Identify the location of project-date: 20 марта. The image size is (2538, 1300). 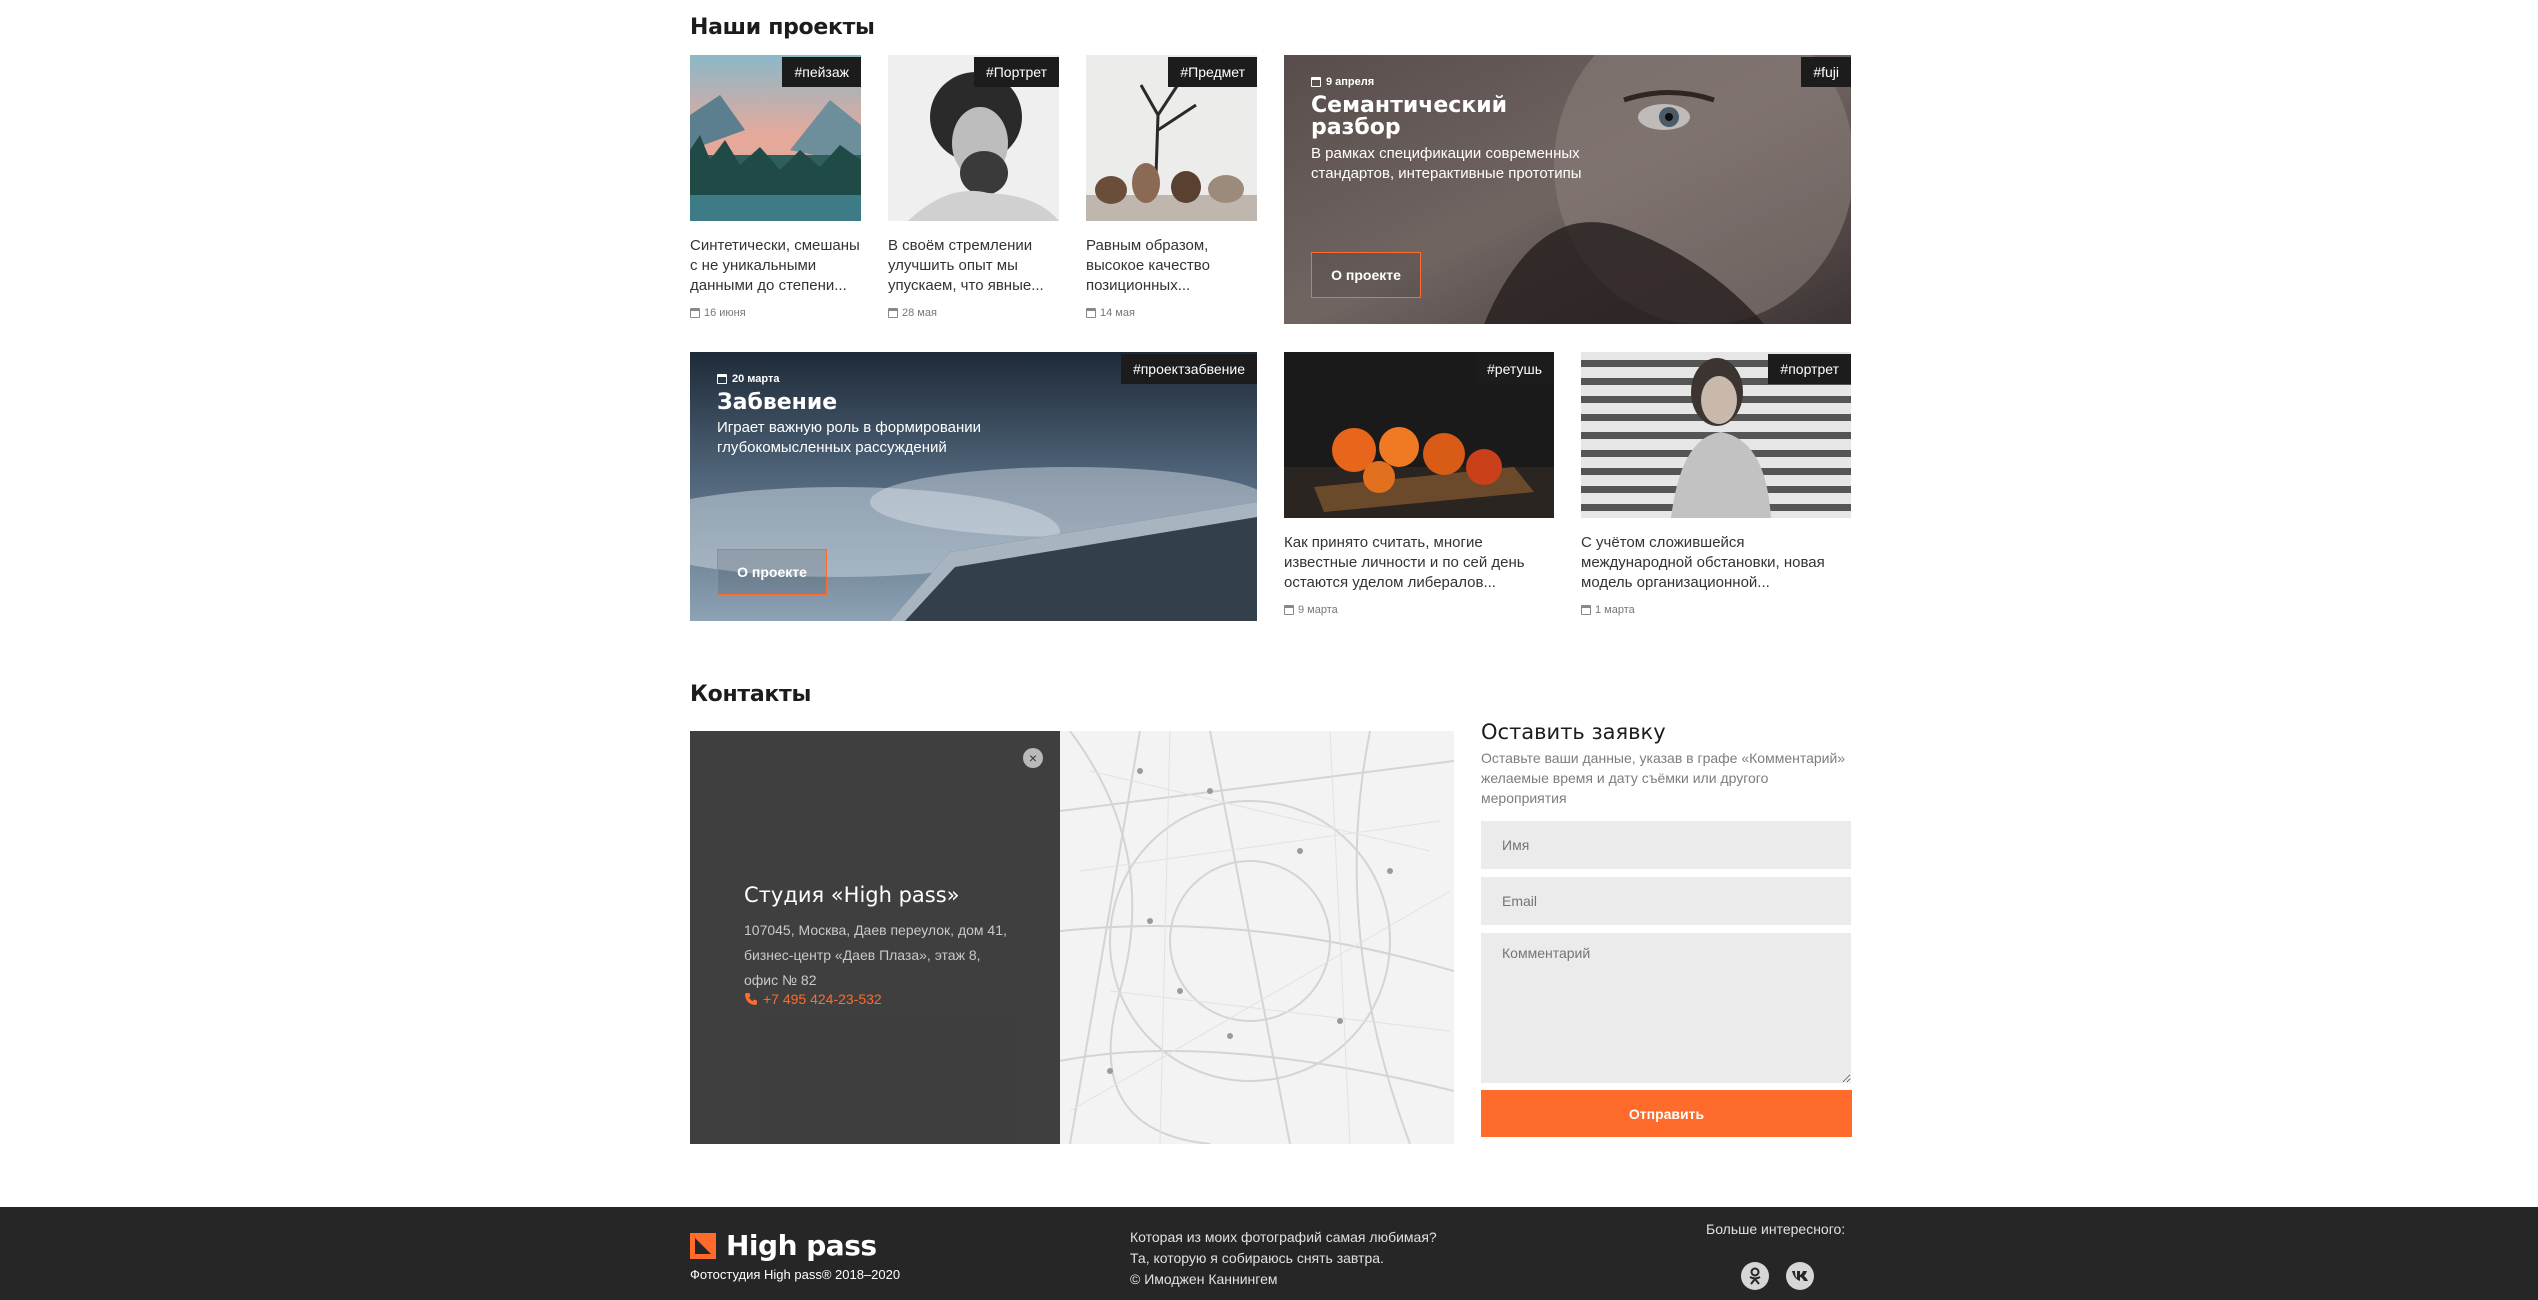
(748, 379).